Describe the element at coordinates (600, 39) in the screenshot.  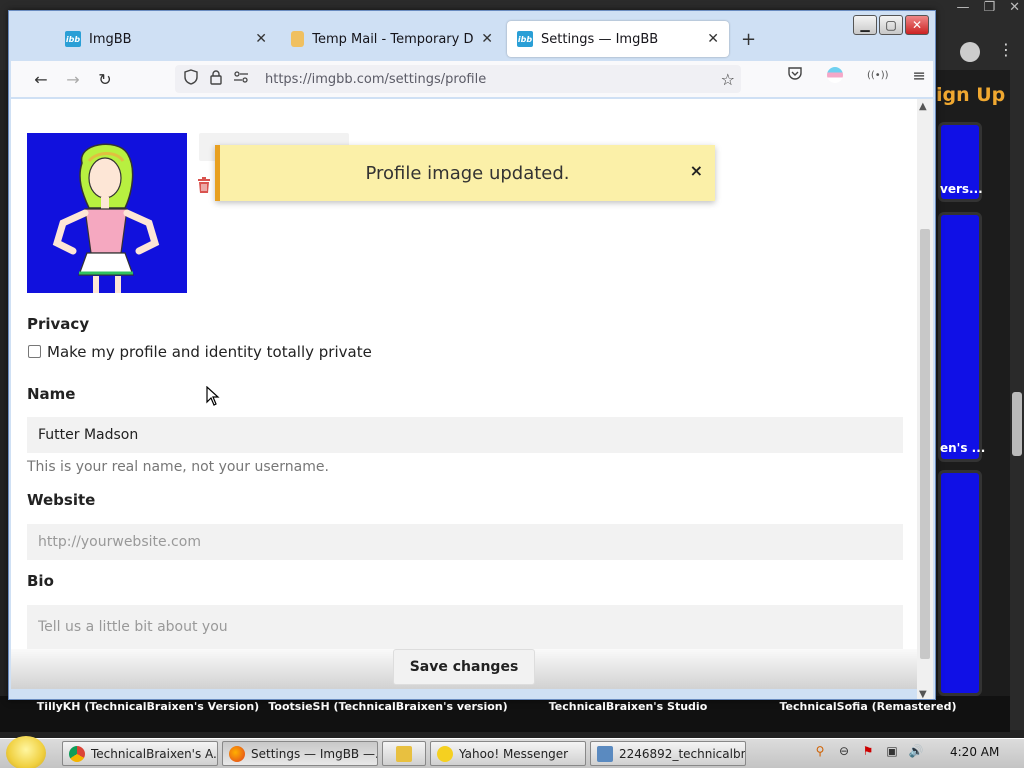
I see `tab-label: Settings — ImgBB` at that location.